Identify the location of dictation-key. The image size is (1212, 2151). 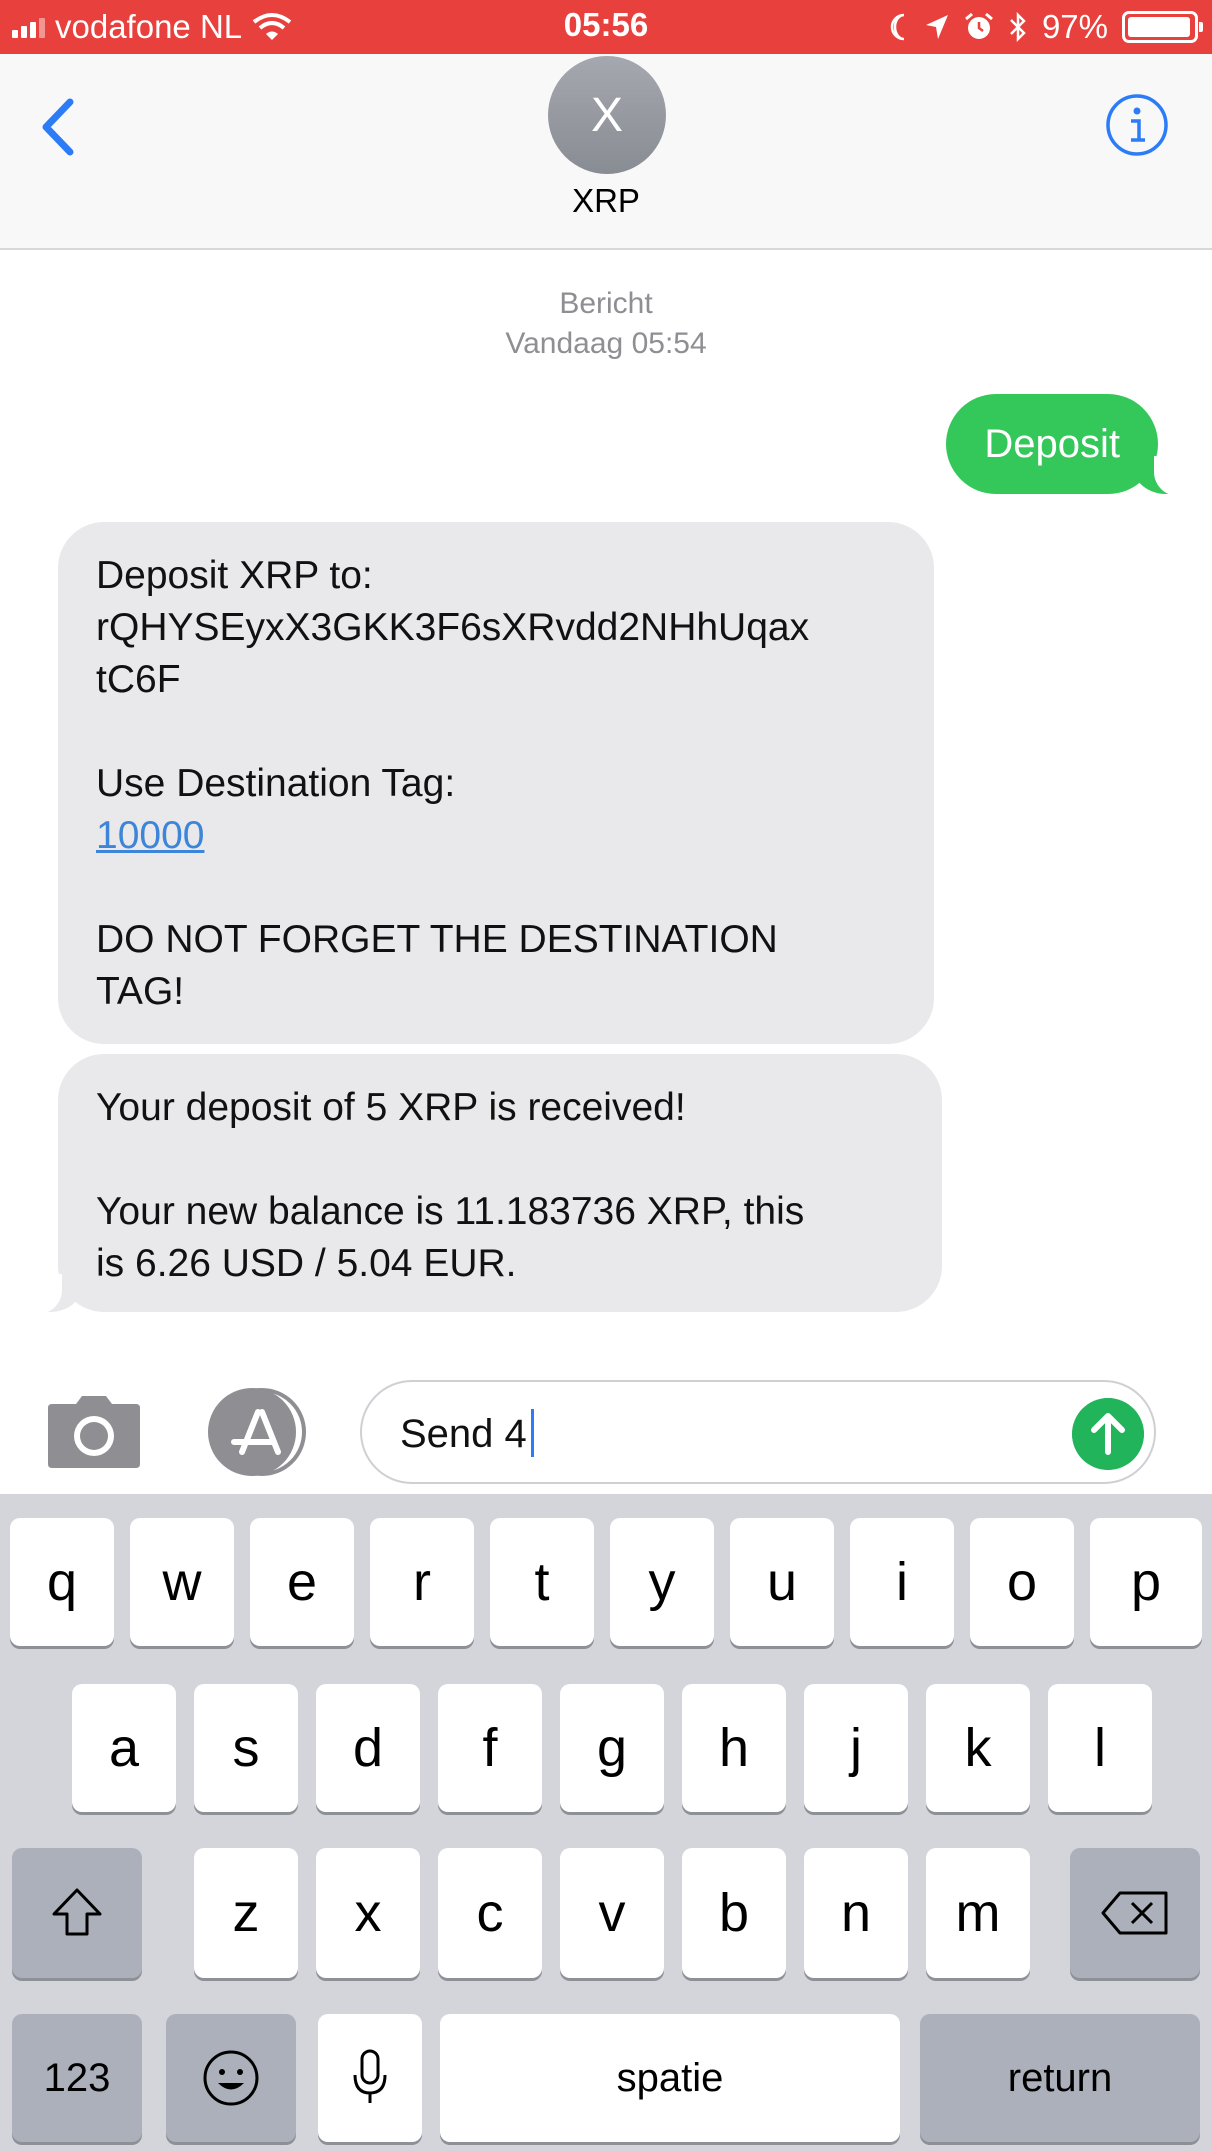
(370, 2078).